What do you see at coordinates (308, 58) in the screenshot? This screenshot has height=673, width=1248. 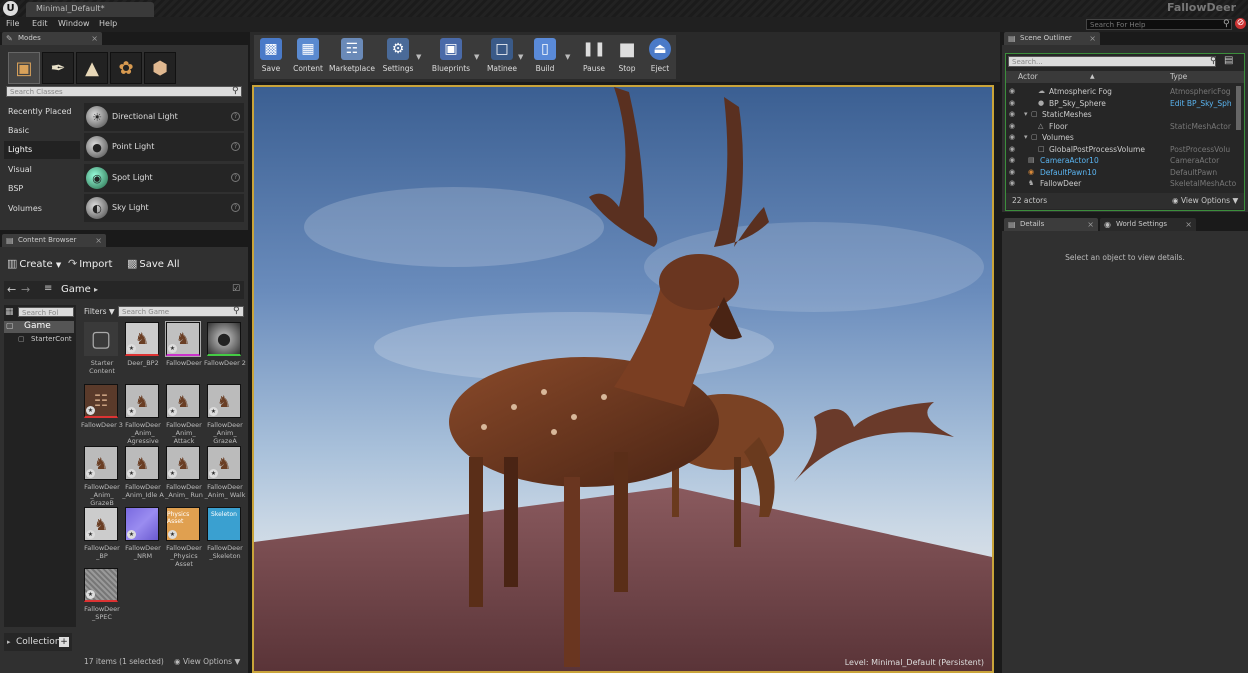 I see `content-button: ▦ Content` at bounding box center [308, 58].